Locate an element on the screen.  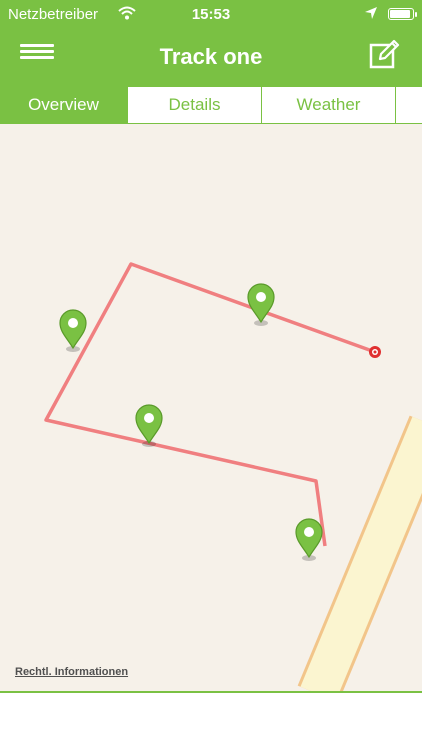
battery-icon is located at coordinates (402, 14).